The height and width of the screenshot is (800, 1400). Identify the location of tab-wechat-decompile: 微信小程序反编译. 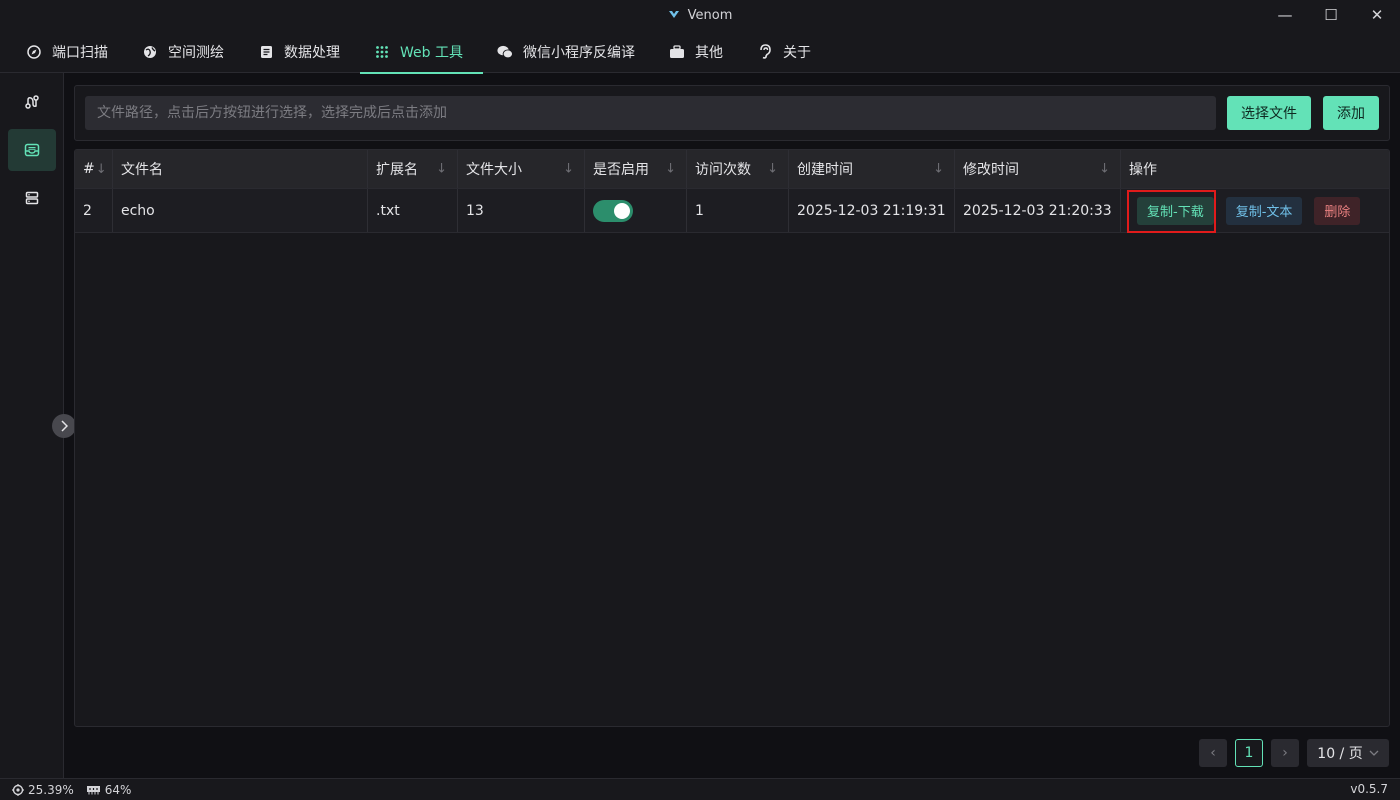
(569, 51).